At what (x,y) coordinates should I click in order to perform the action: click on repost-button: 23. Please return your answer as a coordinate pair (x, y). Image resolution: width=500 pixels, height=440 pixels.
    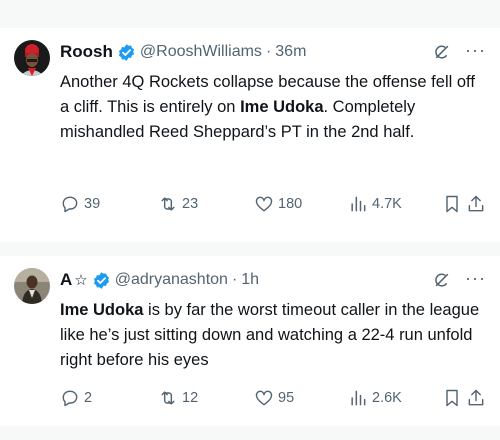
    Looking at the image, I should click on (178, 204).